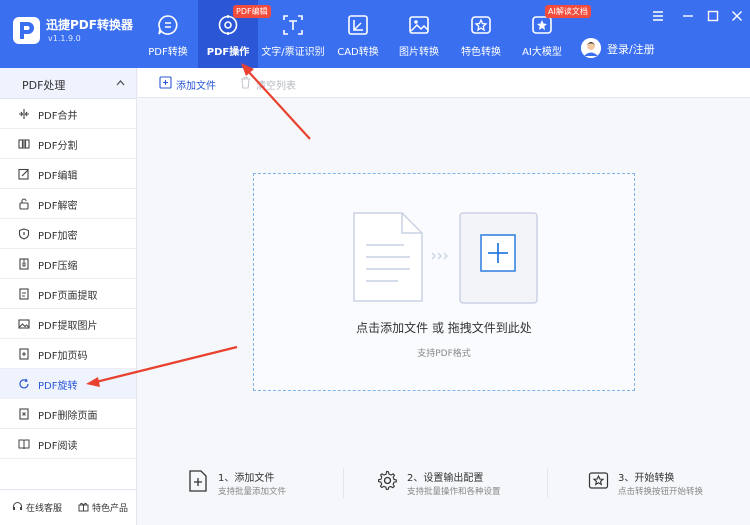  I want to click on tab-label: 特色转换, so click(481, 52).